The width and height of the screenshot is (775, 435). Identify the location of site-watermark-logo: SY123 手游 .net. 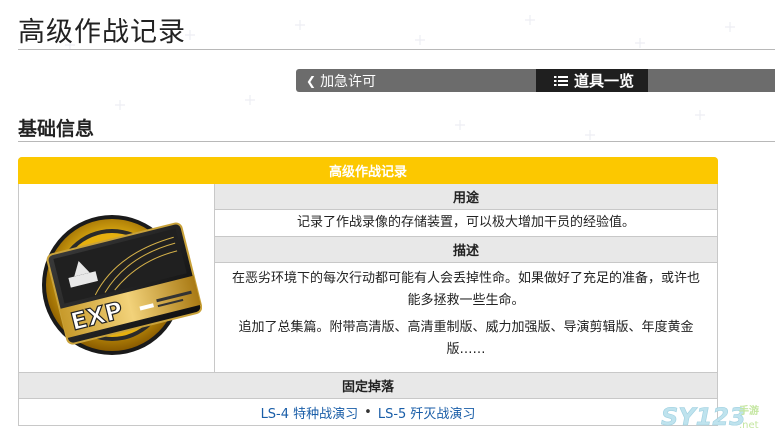
(710, 417).